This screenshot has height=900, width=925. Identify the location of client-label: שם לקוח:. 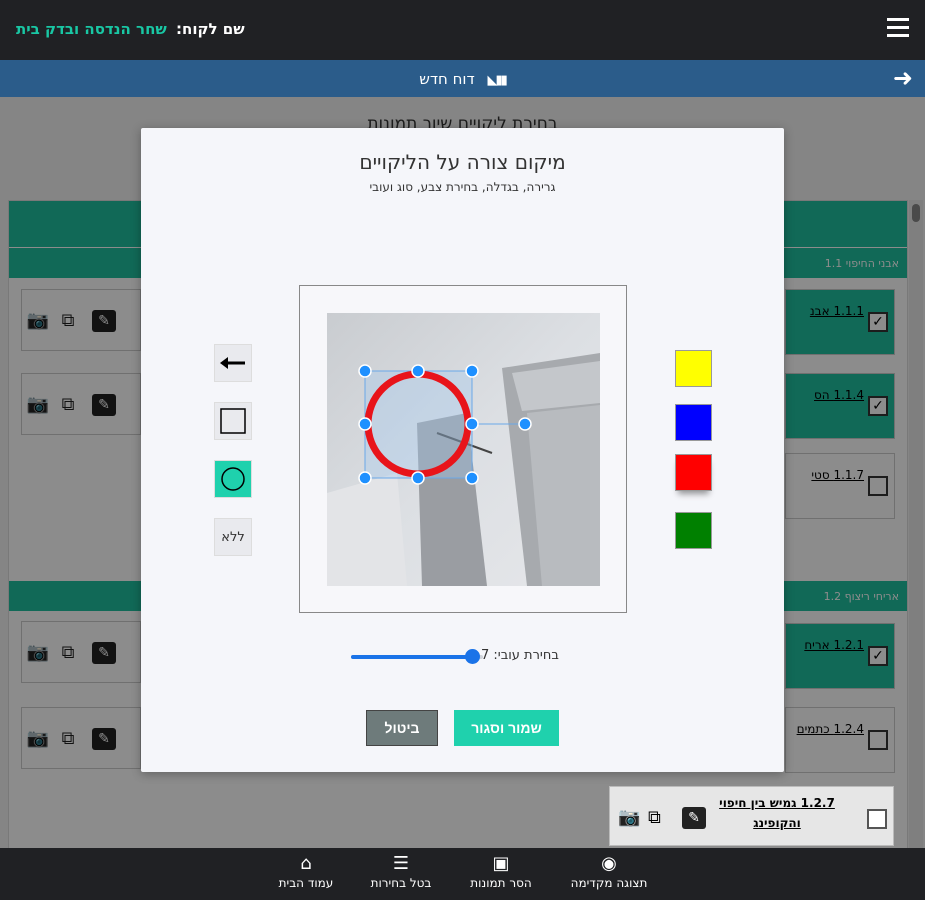
(210, 29).